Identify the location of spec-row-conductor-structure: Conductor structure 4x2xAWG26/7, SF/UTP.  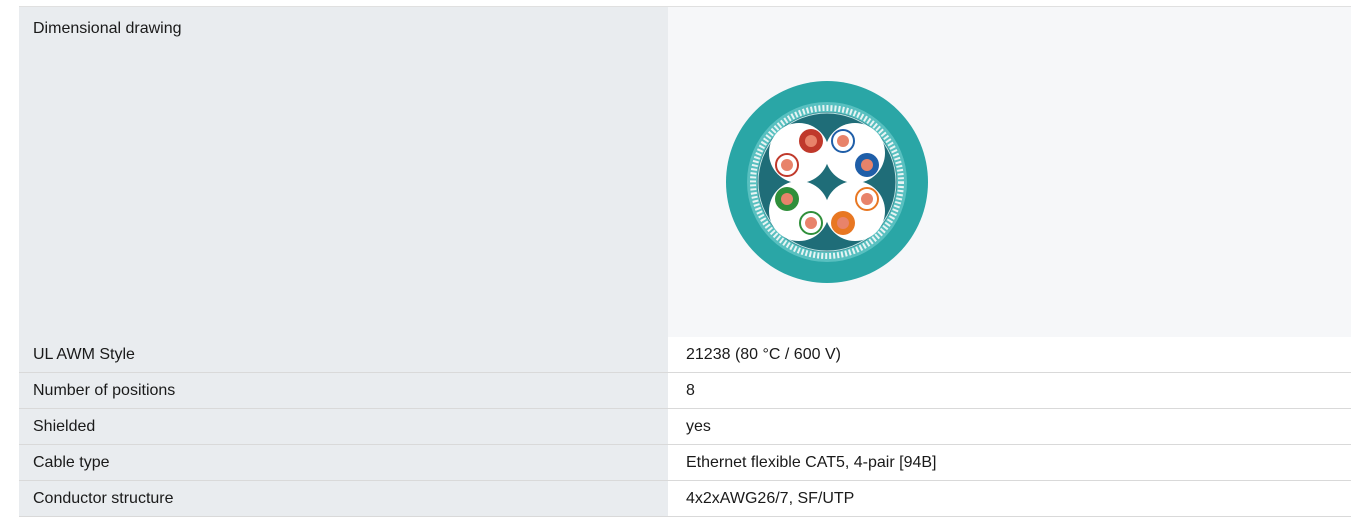
(685, 499).